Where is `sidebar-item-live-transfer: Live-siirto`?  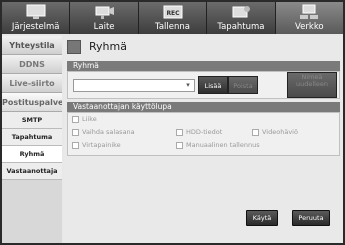 sidebar-item-live-transfer: Live-siirto is located at coordinates (32, 83).